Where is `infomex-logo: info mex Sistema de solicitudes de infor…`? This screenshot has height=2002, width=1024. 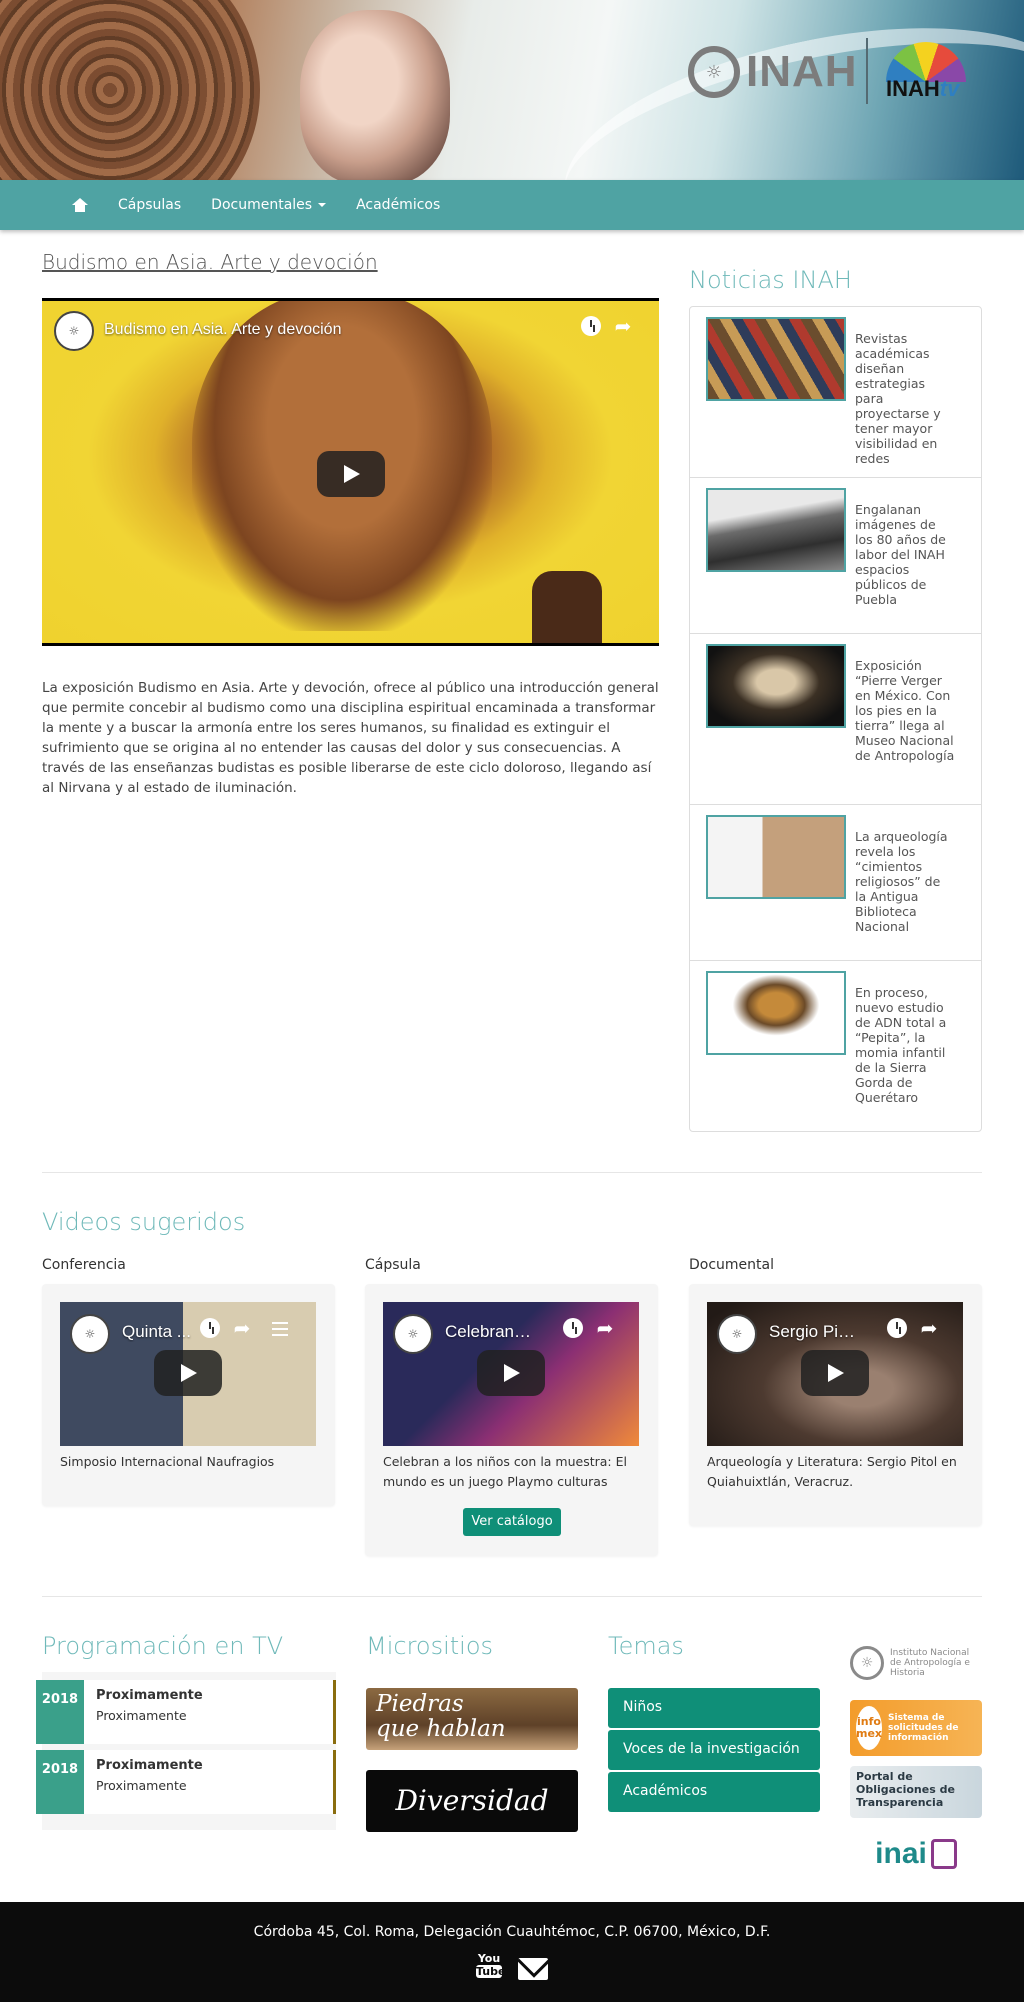 infomex-logo: info mex Sistema de solicitudes de infor… is located at coordinates (916, 1728).